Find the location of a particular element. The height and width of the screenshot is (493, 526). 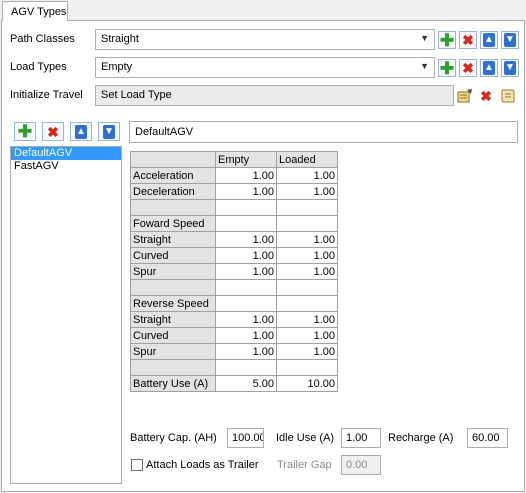

list-item-fast-agv: FastAGV is located at coordinates (66, 166).